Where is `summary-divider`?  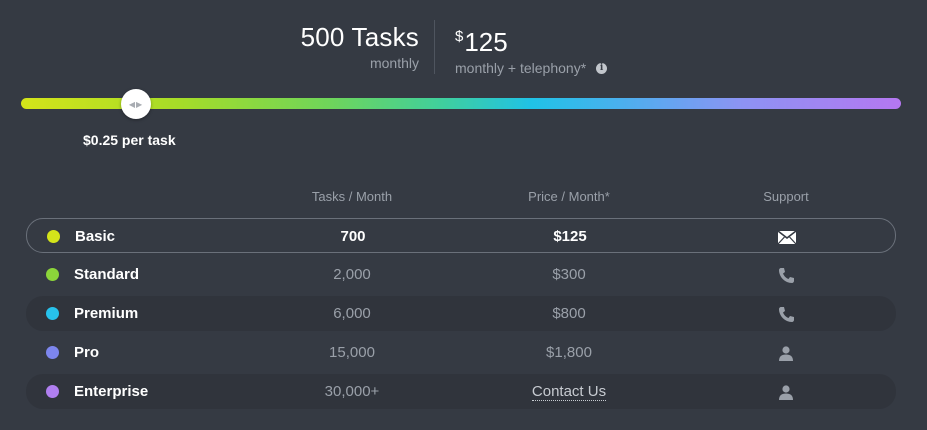 summary-divider is located at coordinates (434, 47).